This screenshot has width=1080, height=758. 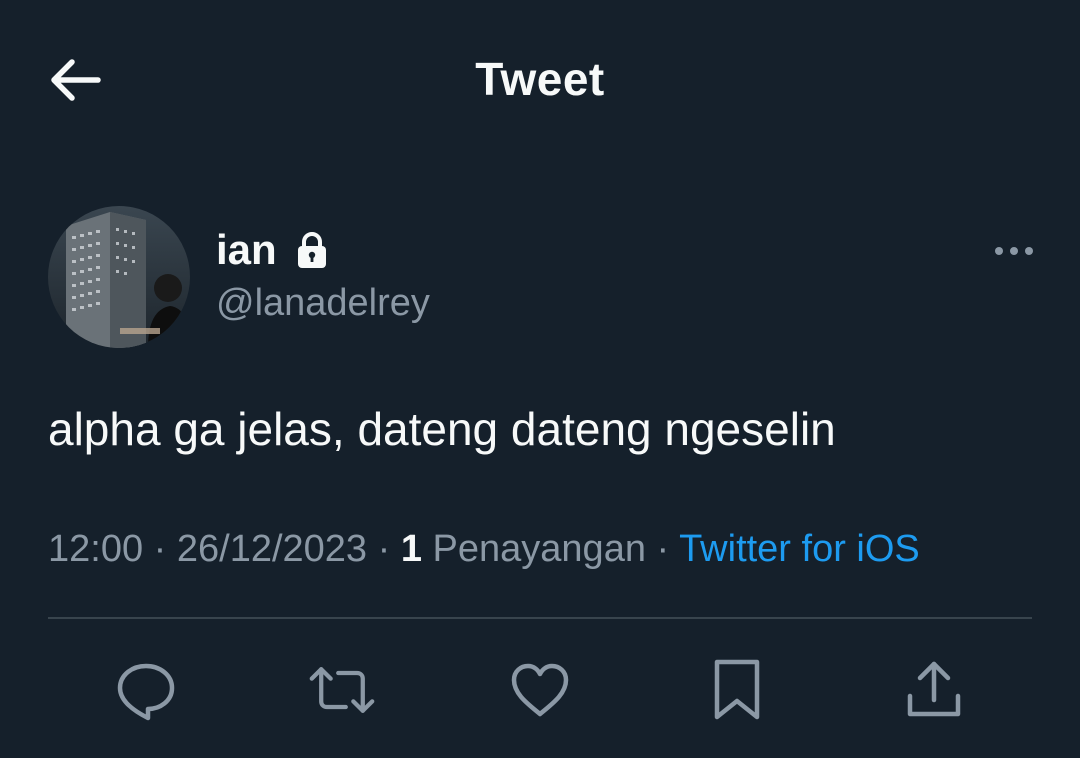 I want to click on retweet-button, so click(x=342, y=690).